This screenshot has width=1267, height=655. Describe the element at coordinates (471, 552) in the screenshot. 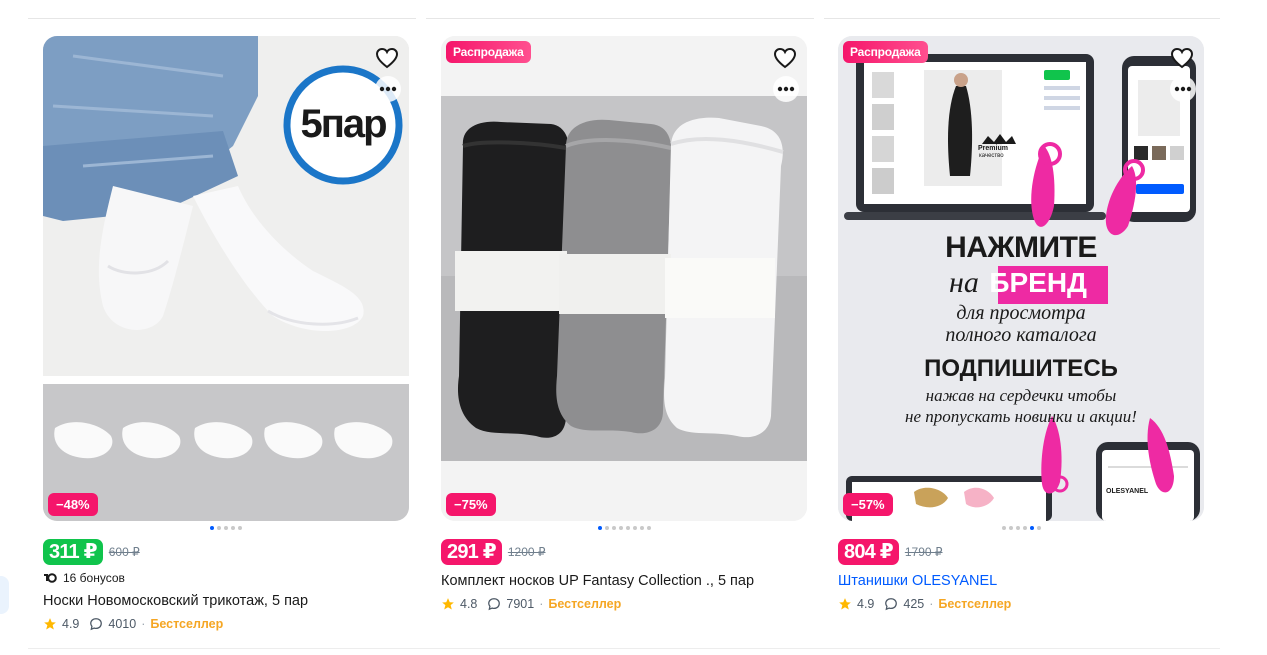

I see `current-price: 291 ₽` at that location.